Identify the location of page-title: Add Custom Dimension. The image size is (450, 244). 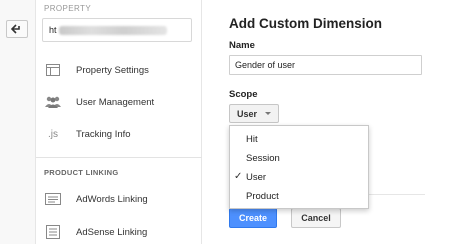
(306, 23).